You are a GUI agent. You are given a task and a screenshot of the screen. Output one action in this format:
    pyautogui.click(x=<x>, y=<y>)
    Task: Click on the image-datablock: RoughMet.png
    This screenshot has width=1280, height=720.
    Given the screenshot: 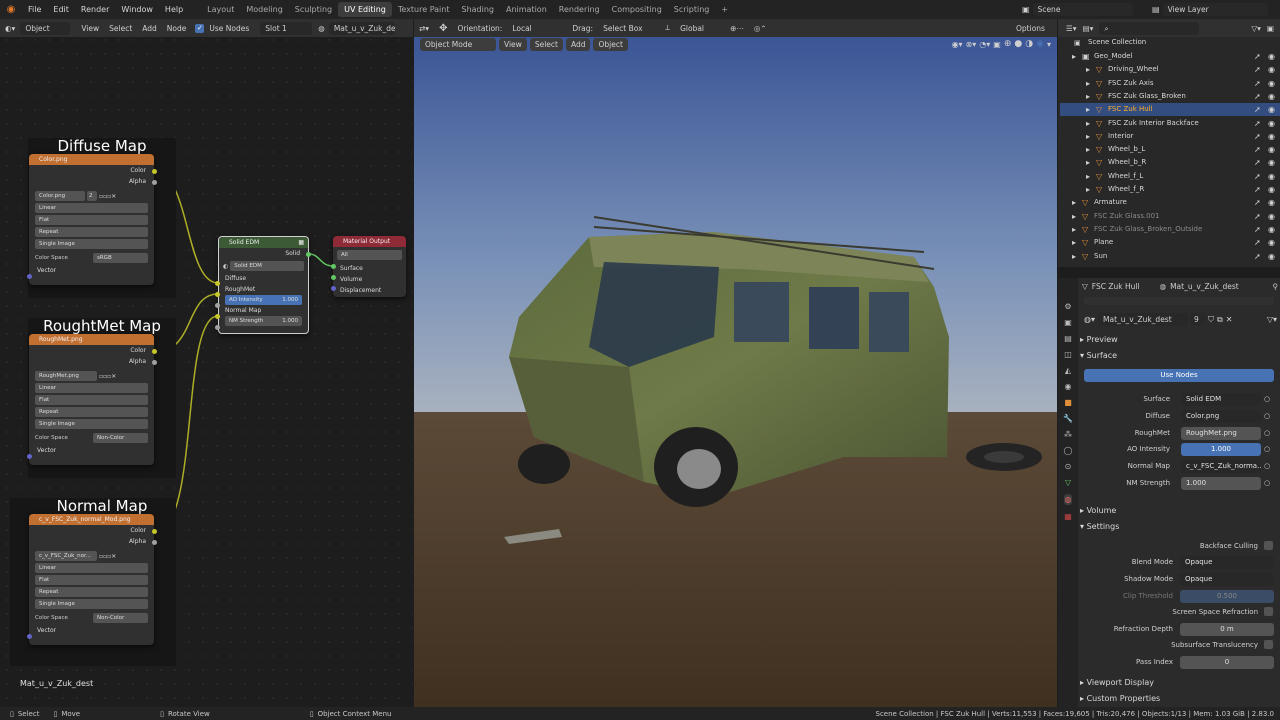 What is the action you would take?
    pyautogui.click(x=66, y=376)
    